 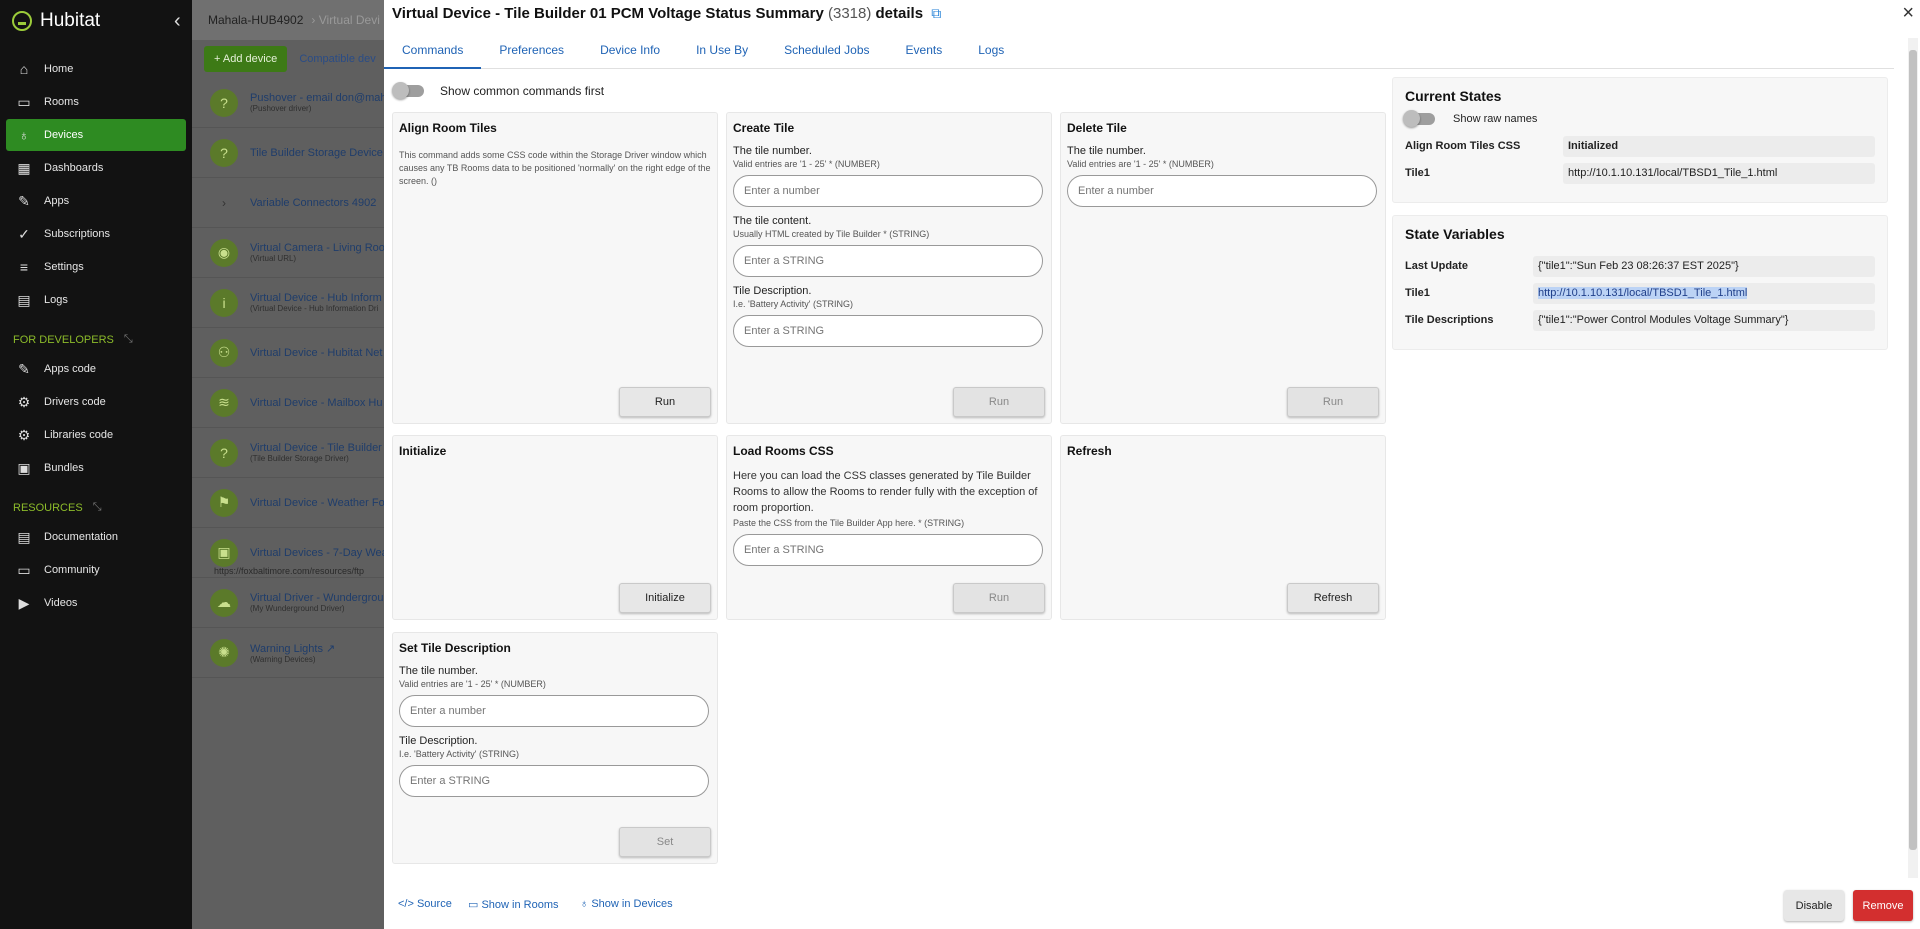 I want to click on device-name: Virtual Camera - Living Roo, so click(x=317, y=248).